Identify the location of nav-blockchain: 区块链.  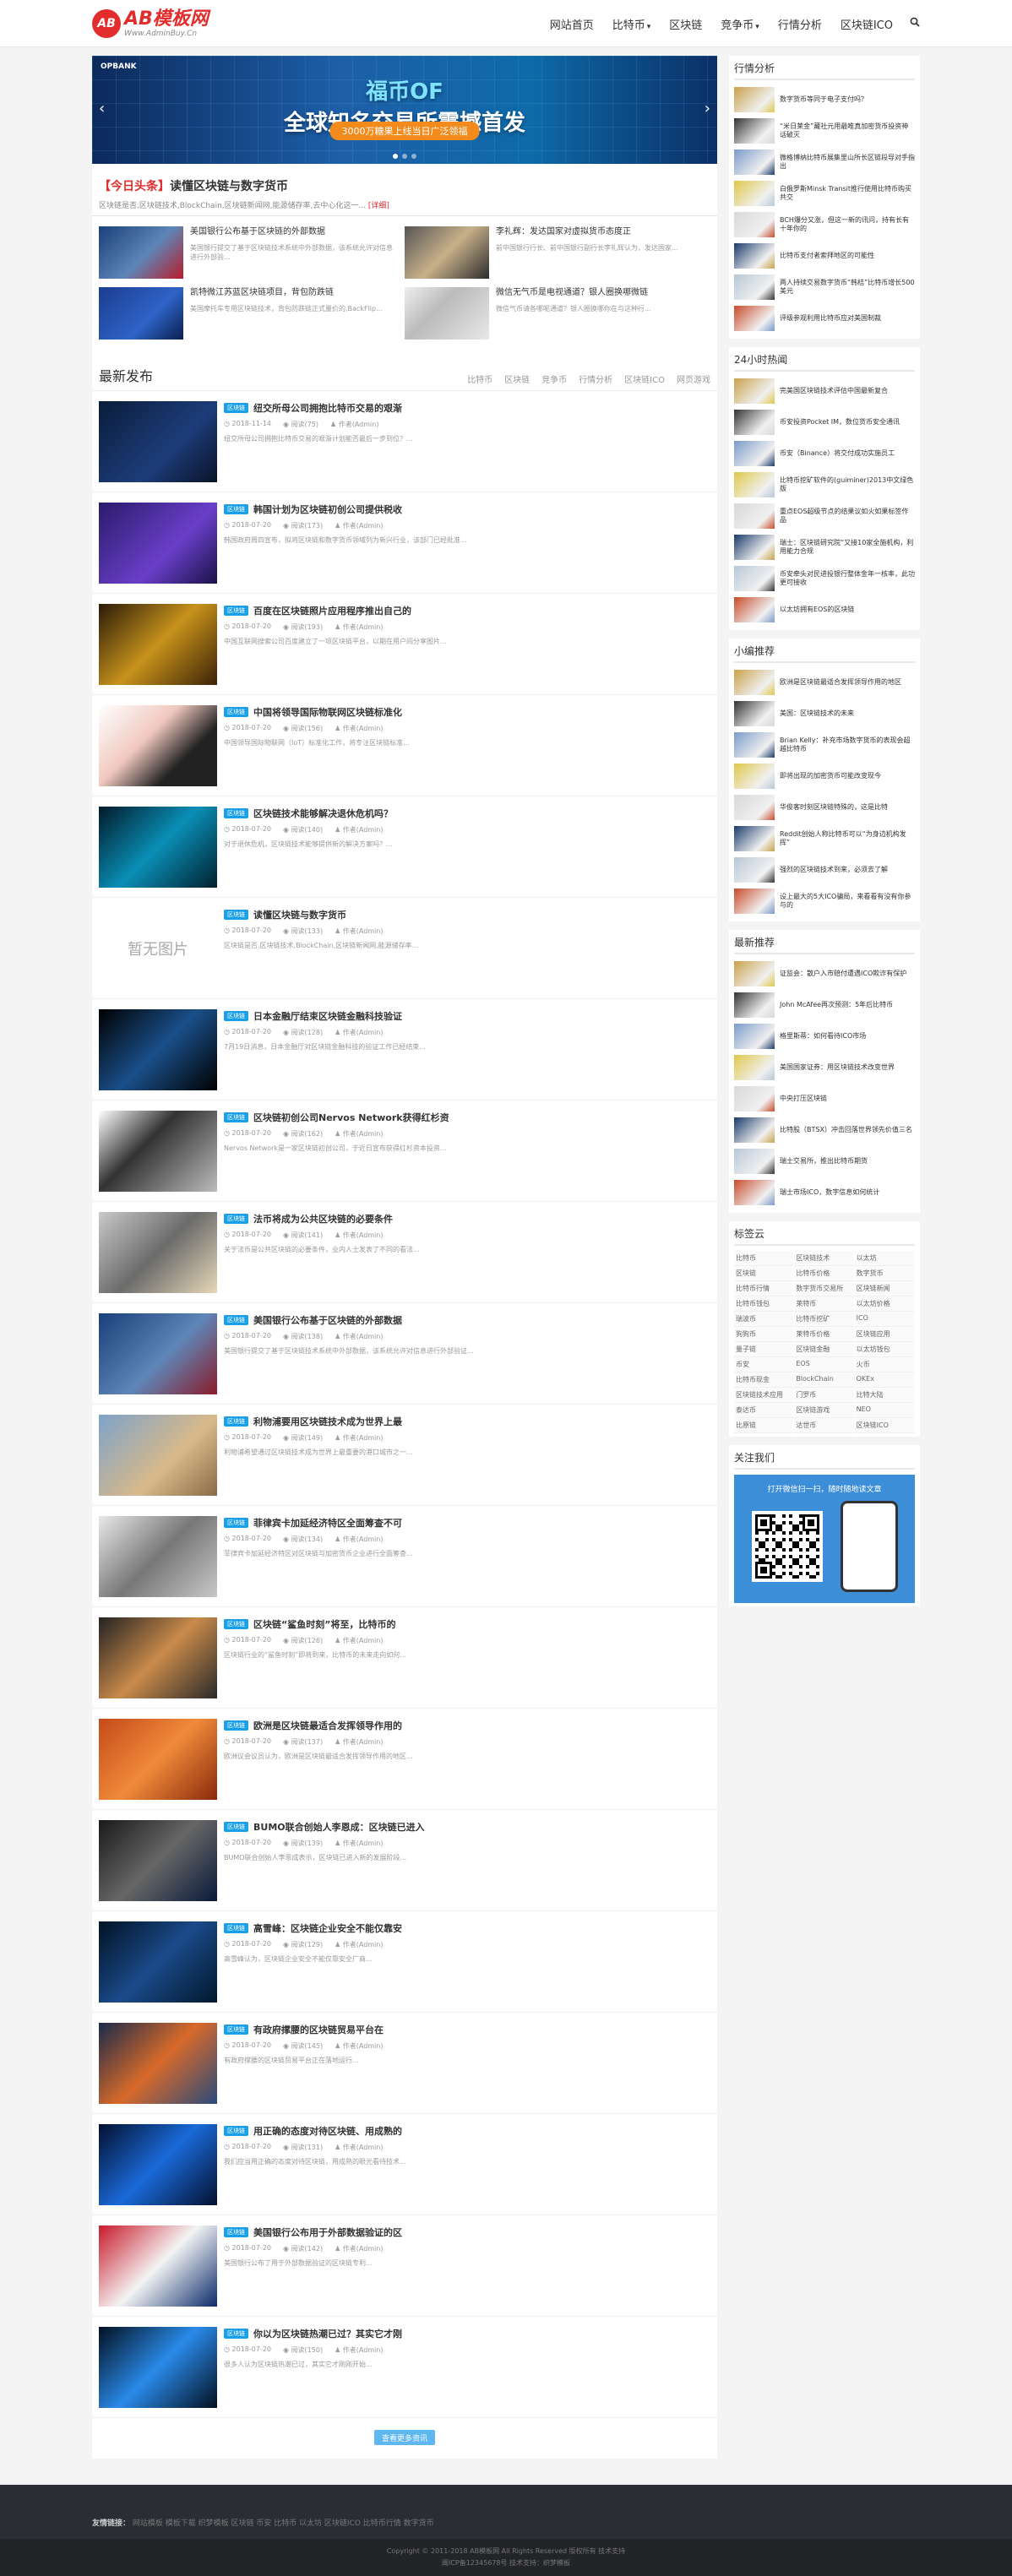
(685, 24).